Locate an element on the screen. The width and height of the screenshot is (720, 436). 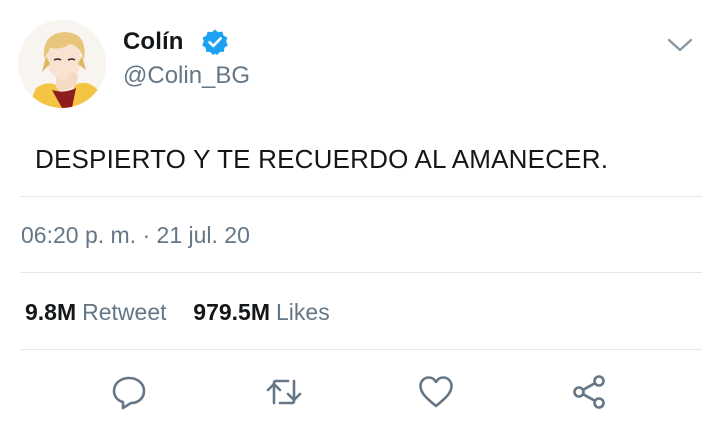
retweets-label: Retweet is located at coordinates (124, 312).